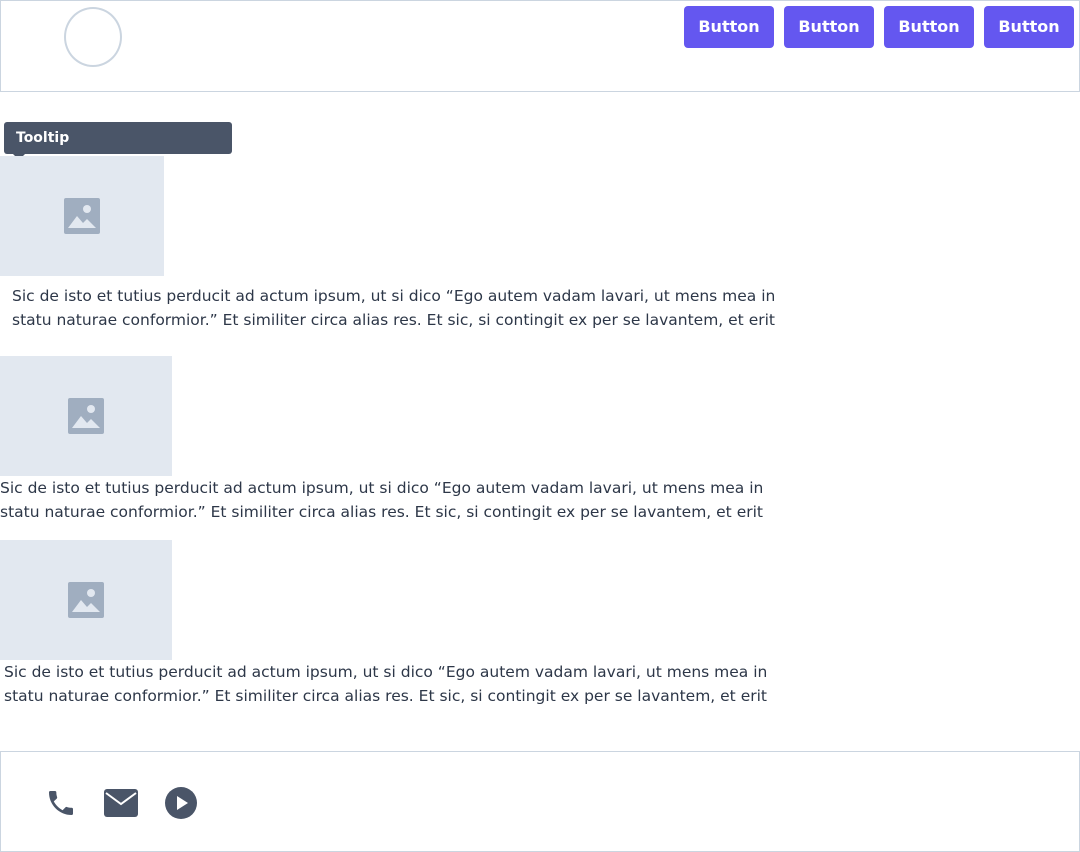 This screenshot has width=1080, height=852. I want to click on header-button-1: Button, so click(729, 27).